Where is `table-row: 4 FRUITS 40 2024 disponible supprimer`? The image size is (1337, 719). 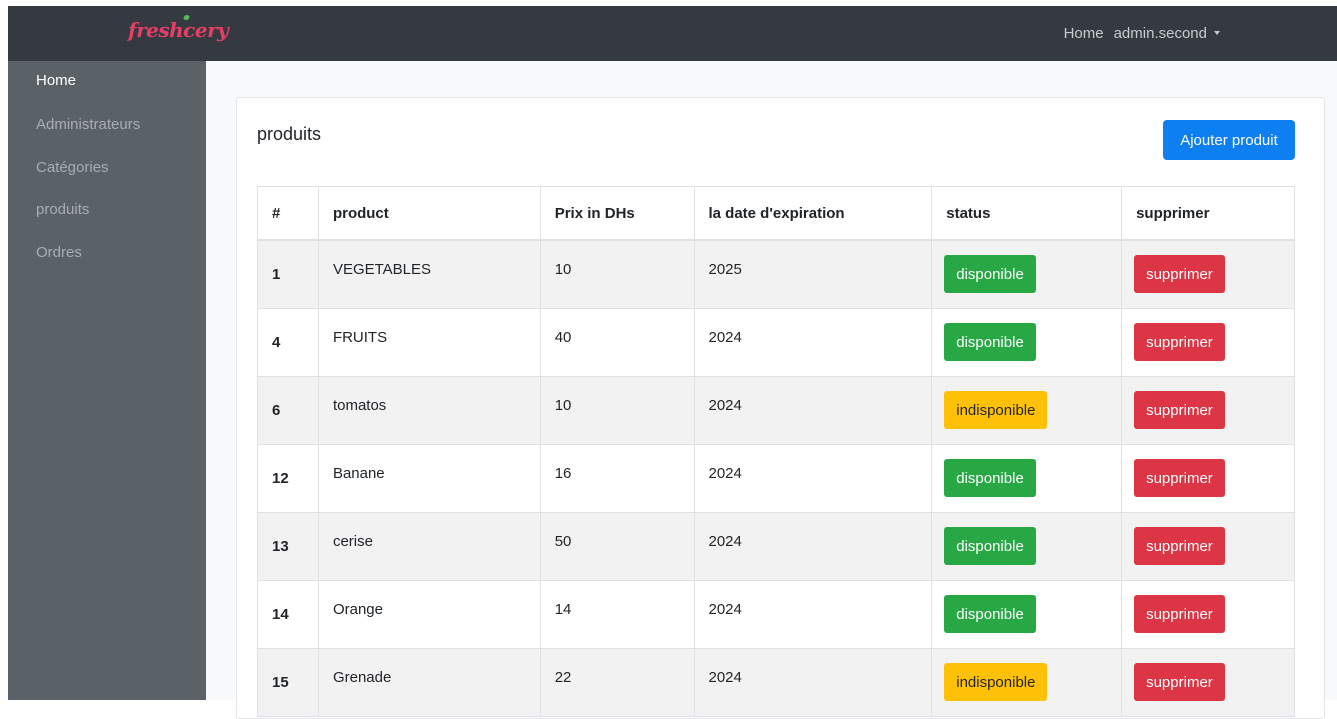 table-row: 4 FRUITS 40 2024 disponible supprimer is located at coordinates (776, 342).